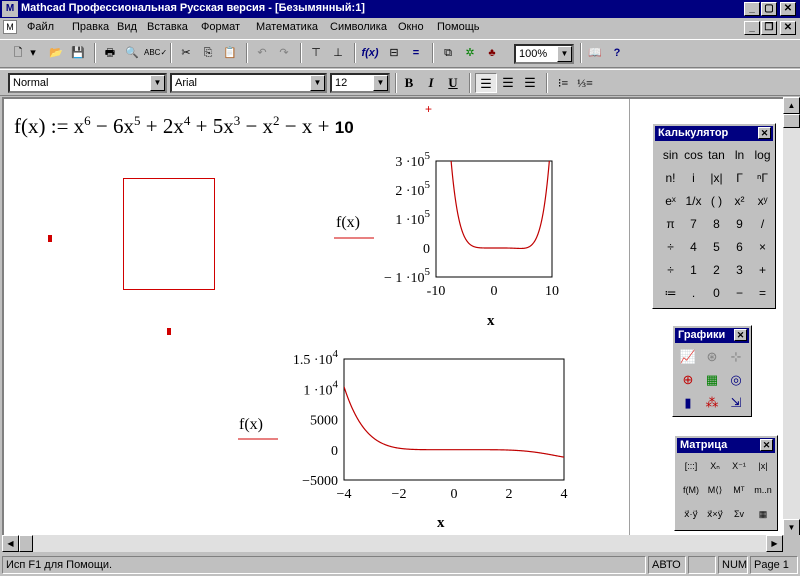 This screenshot has width=800, height=576. What do you see at coordinates (763, 466) in the screenshot?
I see `matrix-key: |x|` at bounding box center [763, 466].